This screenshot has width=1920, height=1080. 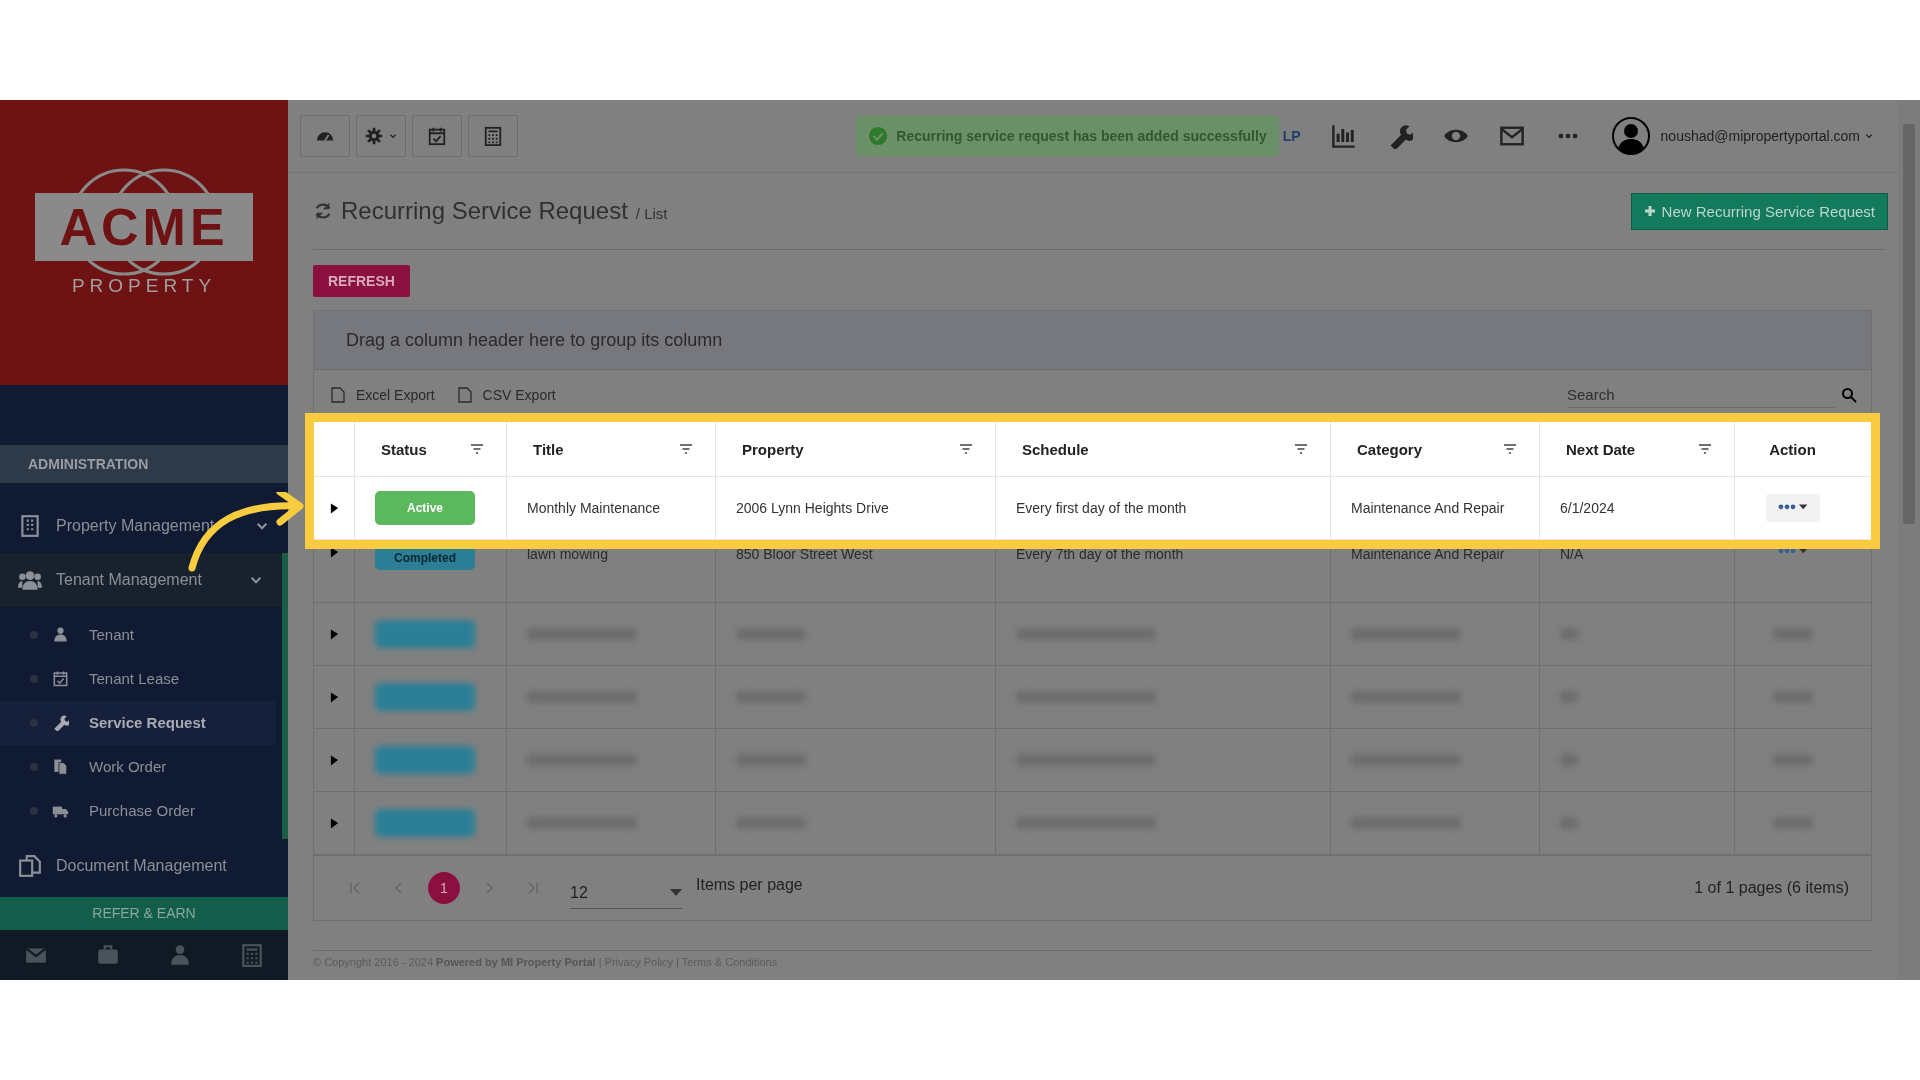 I want to click on column-header: Category, so click(x=1390, y=449).